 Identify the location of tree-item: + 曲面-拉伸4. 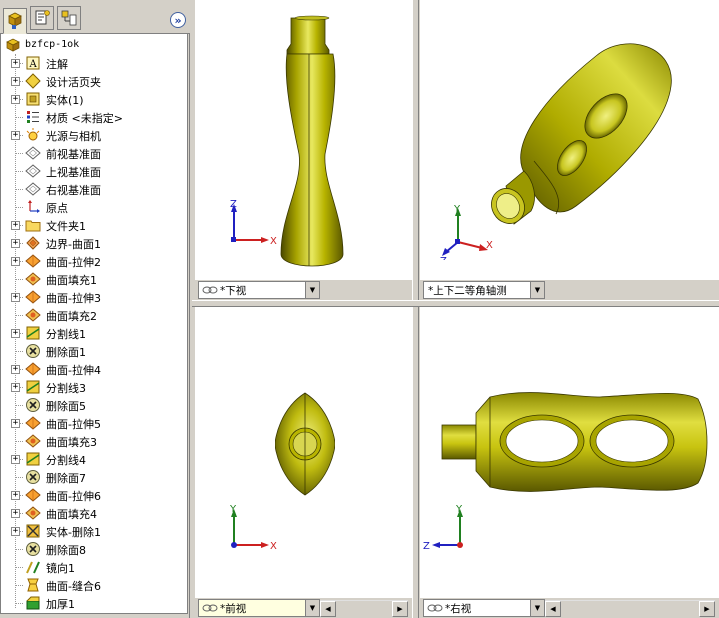
(94, 369).